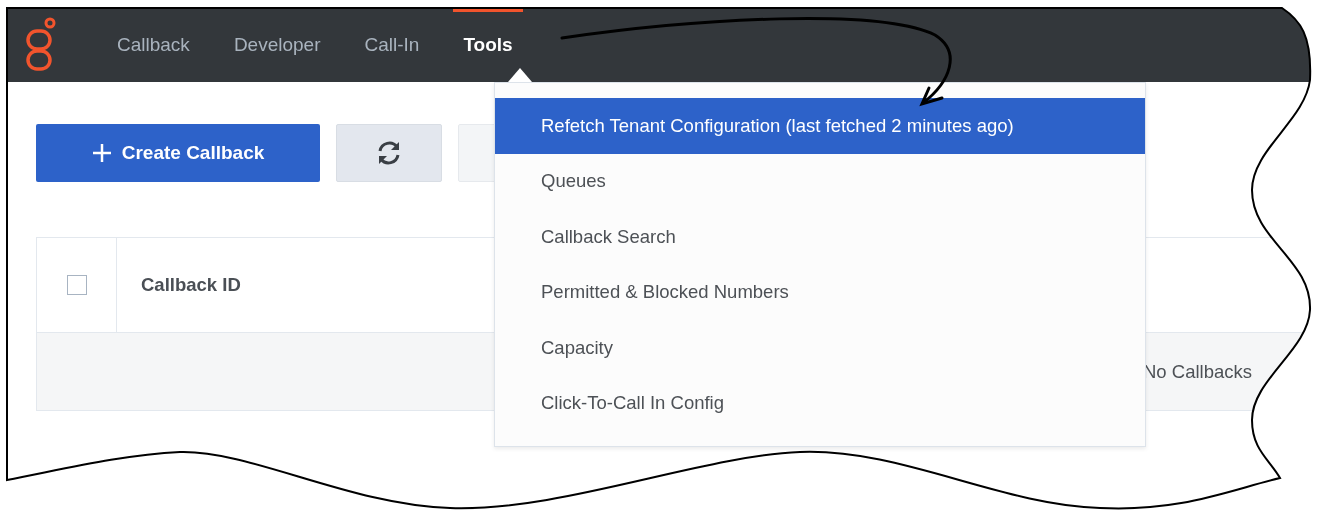  I want to click on plus-icon, so click(101, 153).